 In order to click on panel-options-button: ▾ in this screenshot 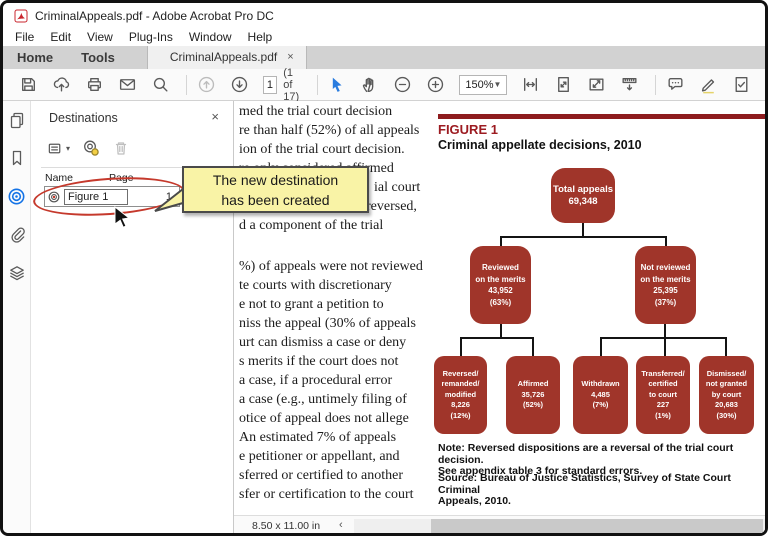, I will do `click(58, 148)`.